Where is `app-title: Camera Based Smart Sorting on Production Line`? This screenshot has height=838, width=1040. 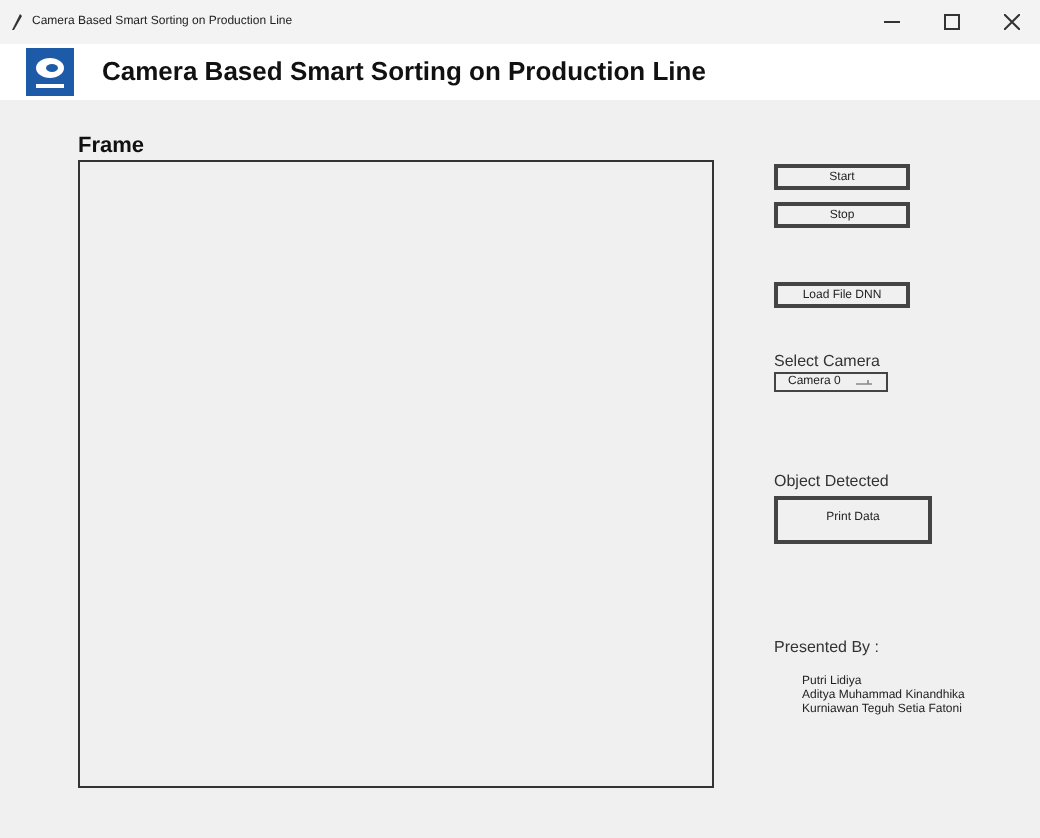 app-title: Camera Based Smart Sorting on Production Line is located at coordinates (404, 72).